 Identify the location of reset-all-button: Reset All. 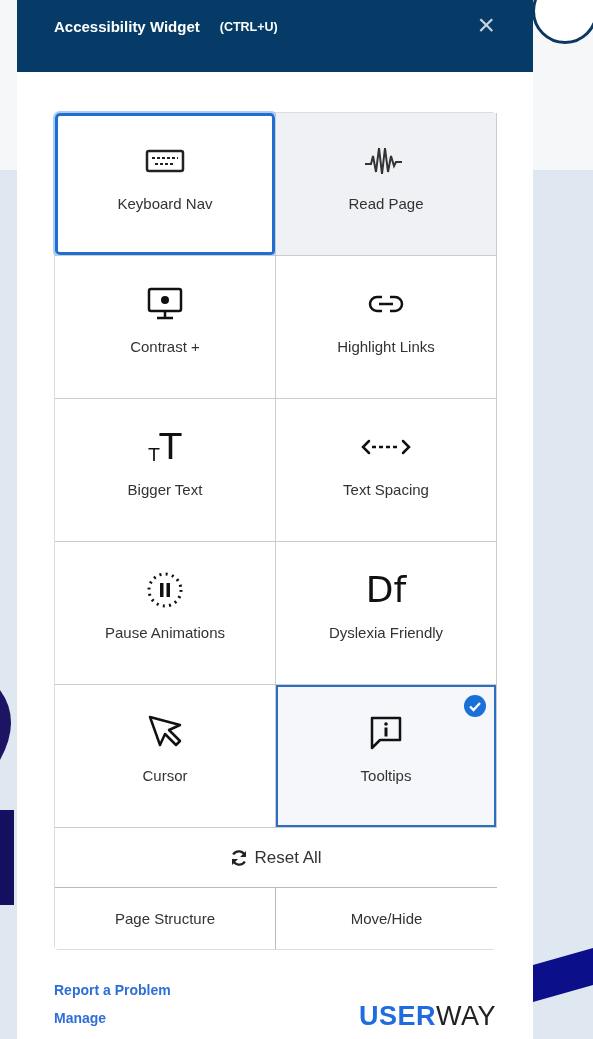
(276, 858).